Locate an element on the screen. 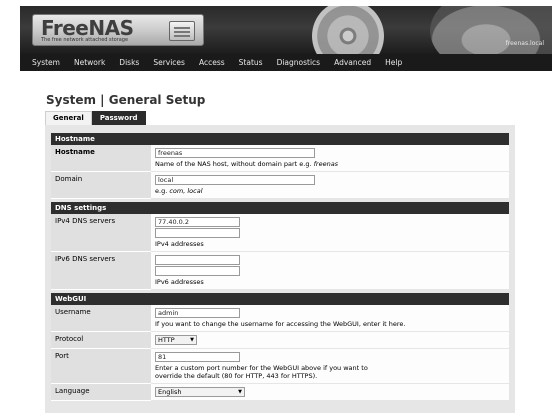  protocol-label: Protocol is located at coordinates (101, 340).